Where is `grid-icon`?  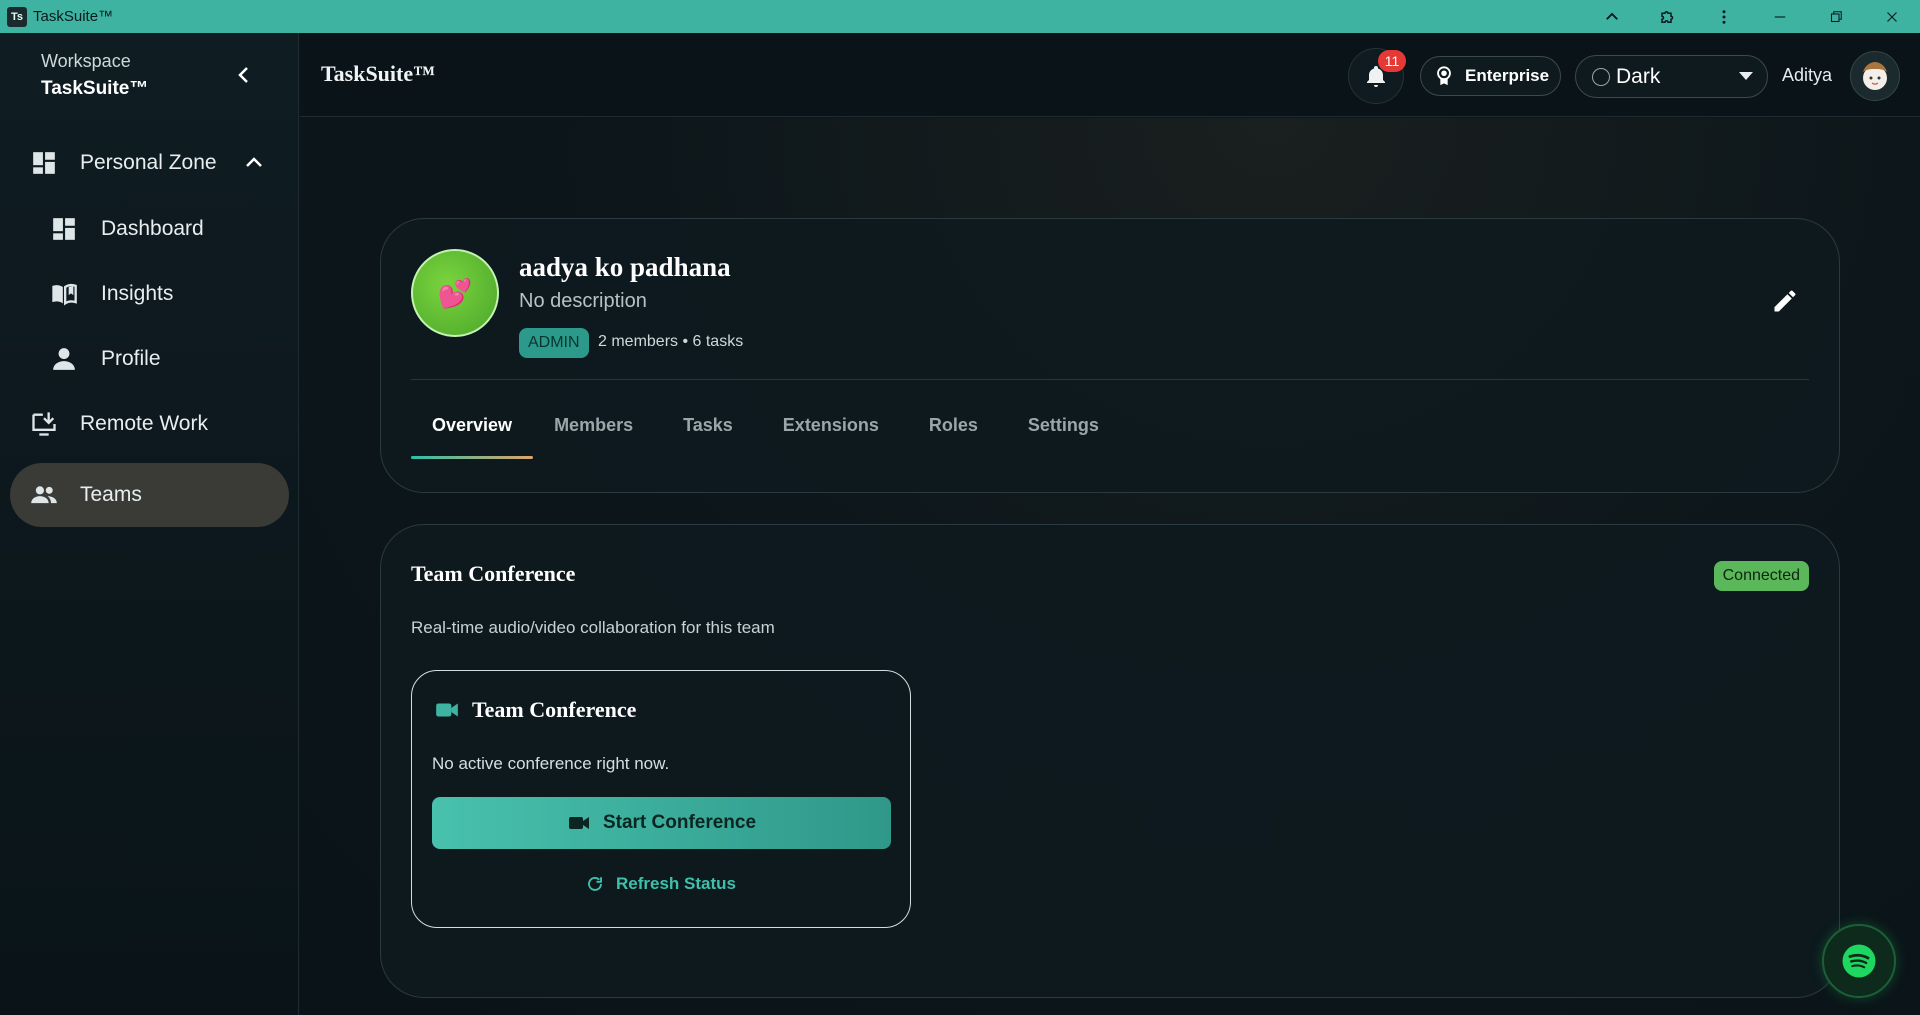 grid-icon is located at coordinates (44, 163).